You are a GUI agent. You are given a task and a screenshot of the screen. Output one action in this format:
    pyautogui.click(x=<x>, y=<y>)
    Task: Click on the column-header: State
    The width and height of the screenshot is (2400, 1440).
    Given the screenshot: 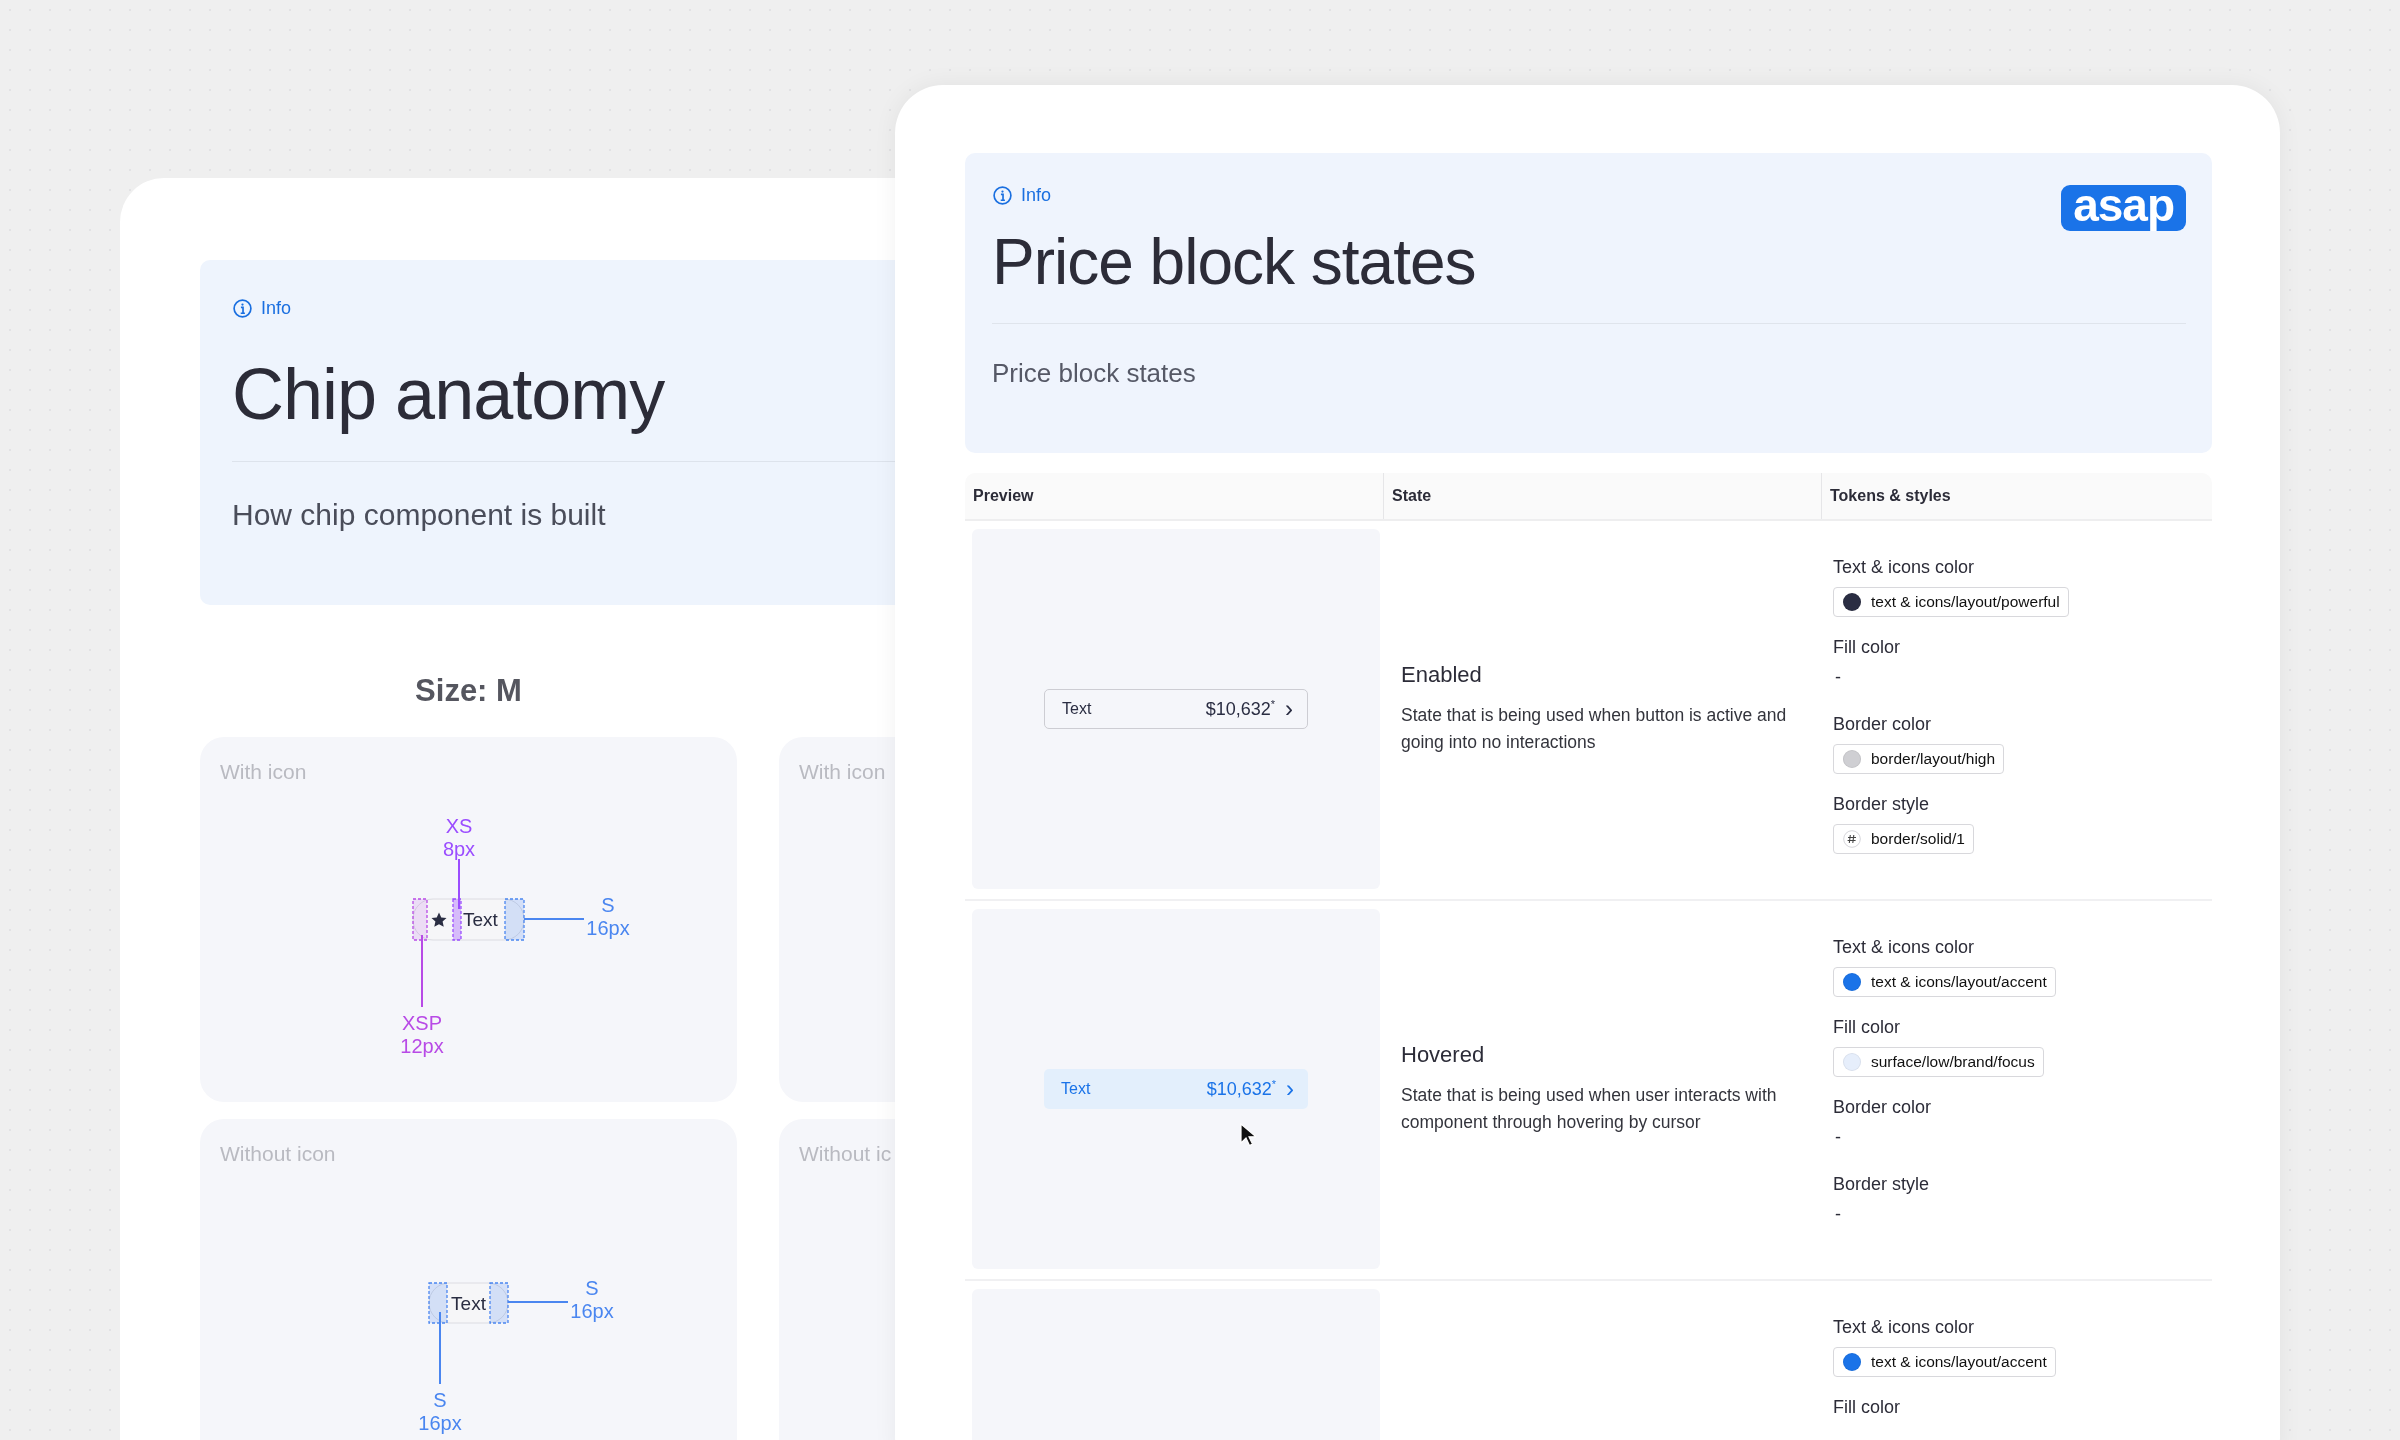 What is the action you would take?
    pyautogui.click(x=1602, y=496)
    